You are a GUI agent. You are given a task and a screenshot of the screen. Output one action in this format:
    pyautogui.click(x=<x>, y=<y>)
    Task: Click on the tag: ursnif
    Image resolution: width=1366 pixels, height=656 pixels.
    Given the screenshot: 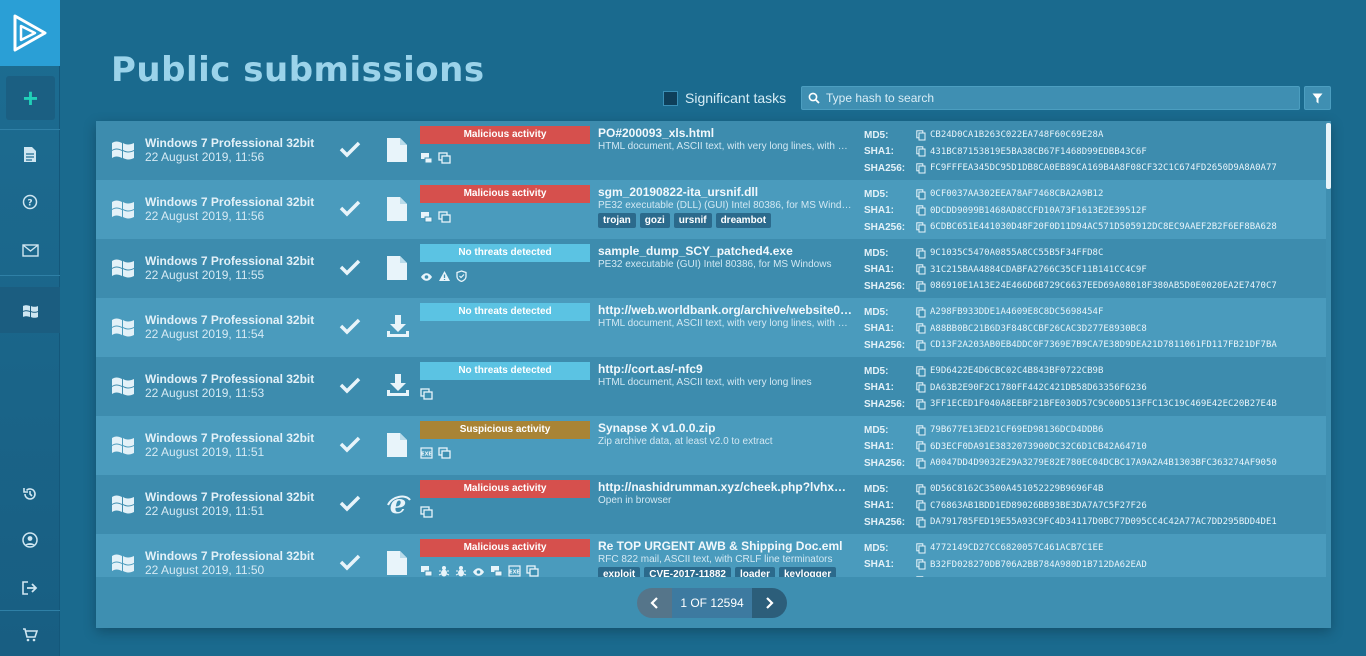 What is the action you would take?
    pyautogui.click(x=692, y=220)
    